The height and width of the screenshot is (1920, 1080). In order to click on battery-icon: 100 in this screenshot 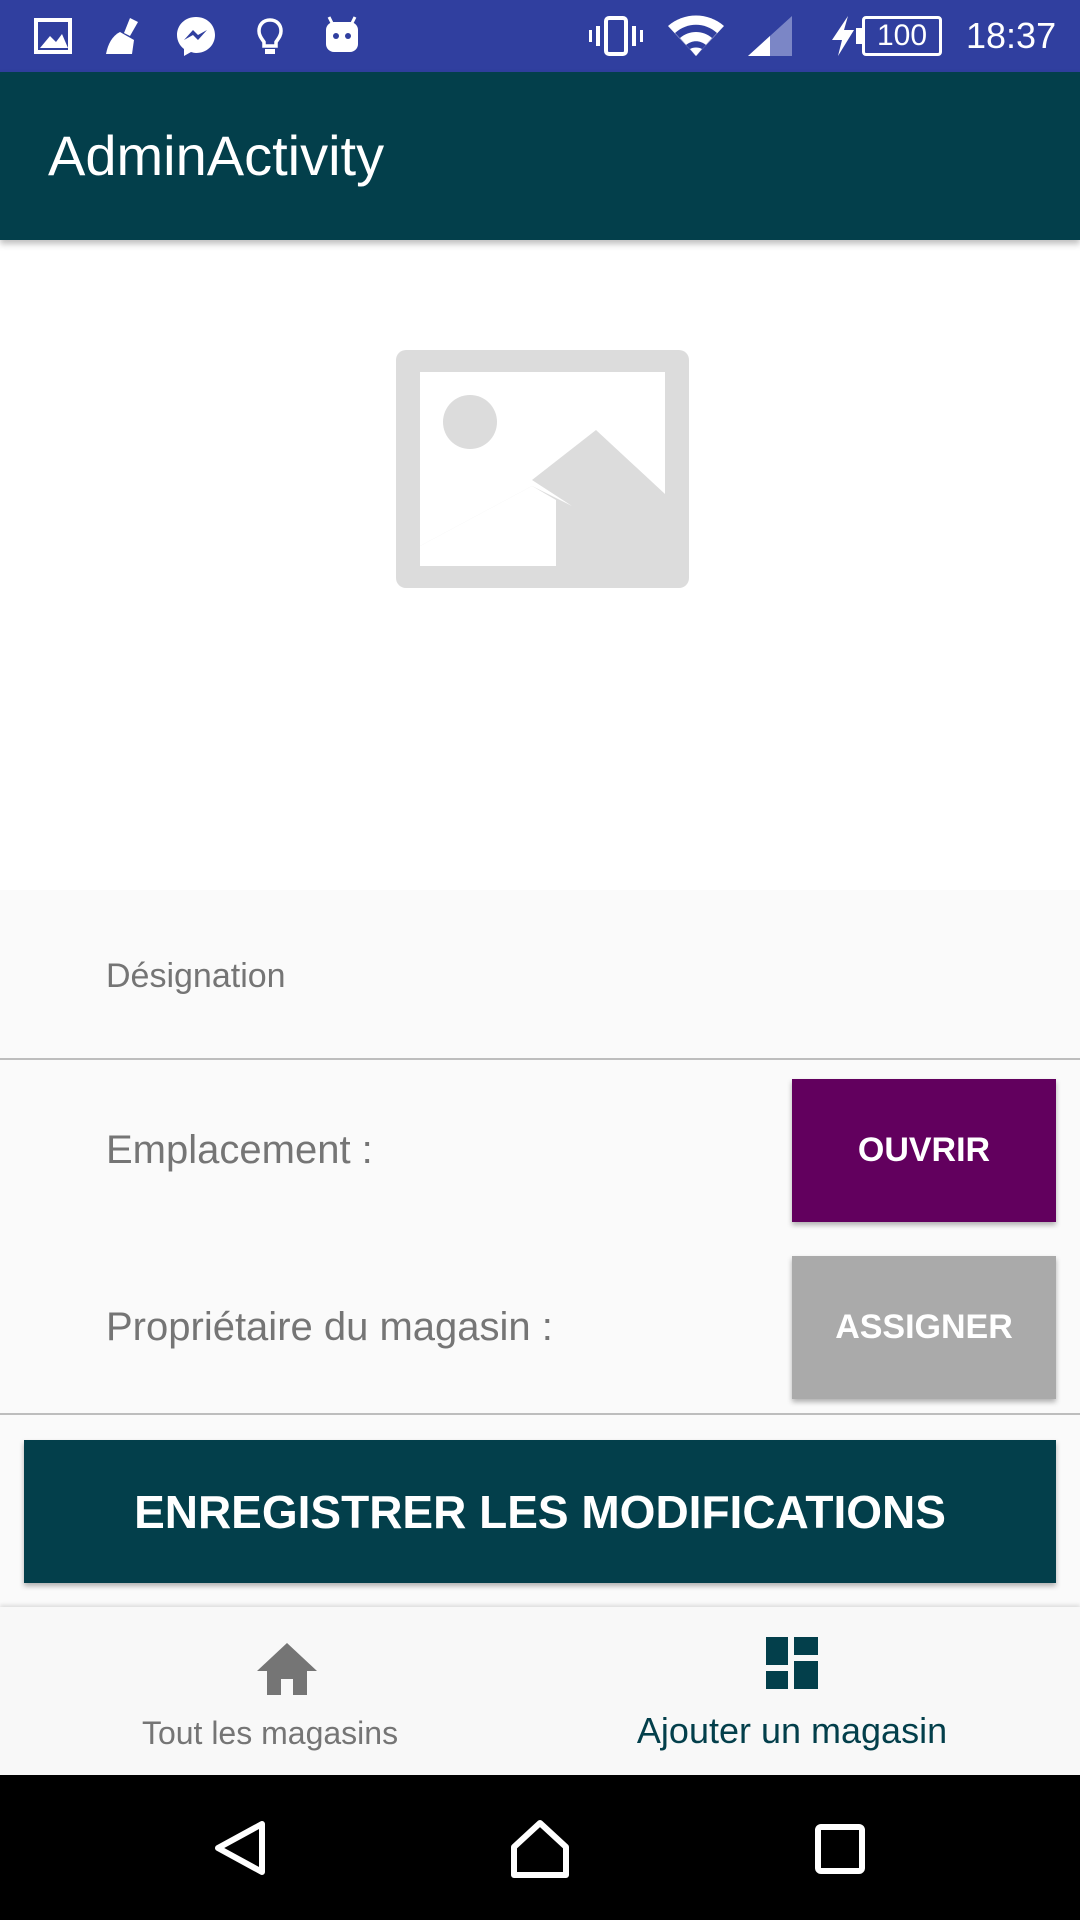, I will do `click(902, 36)`.